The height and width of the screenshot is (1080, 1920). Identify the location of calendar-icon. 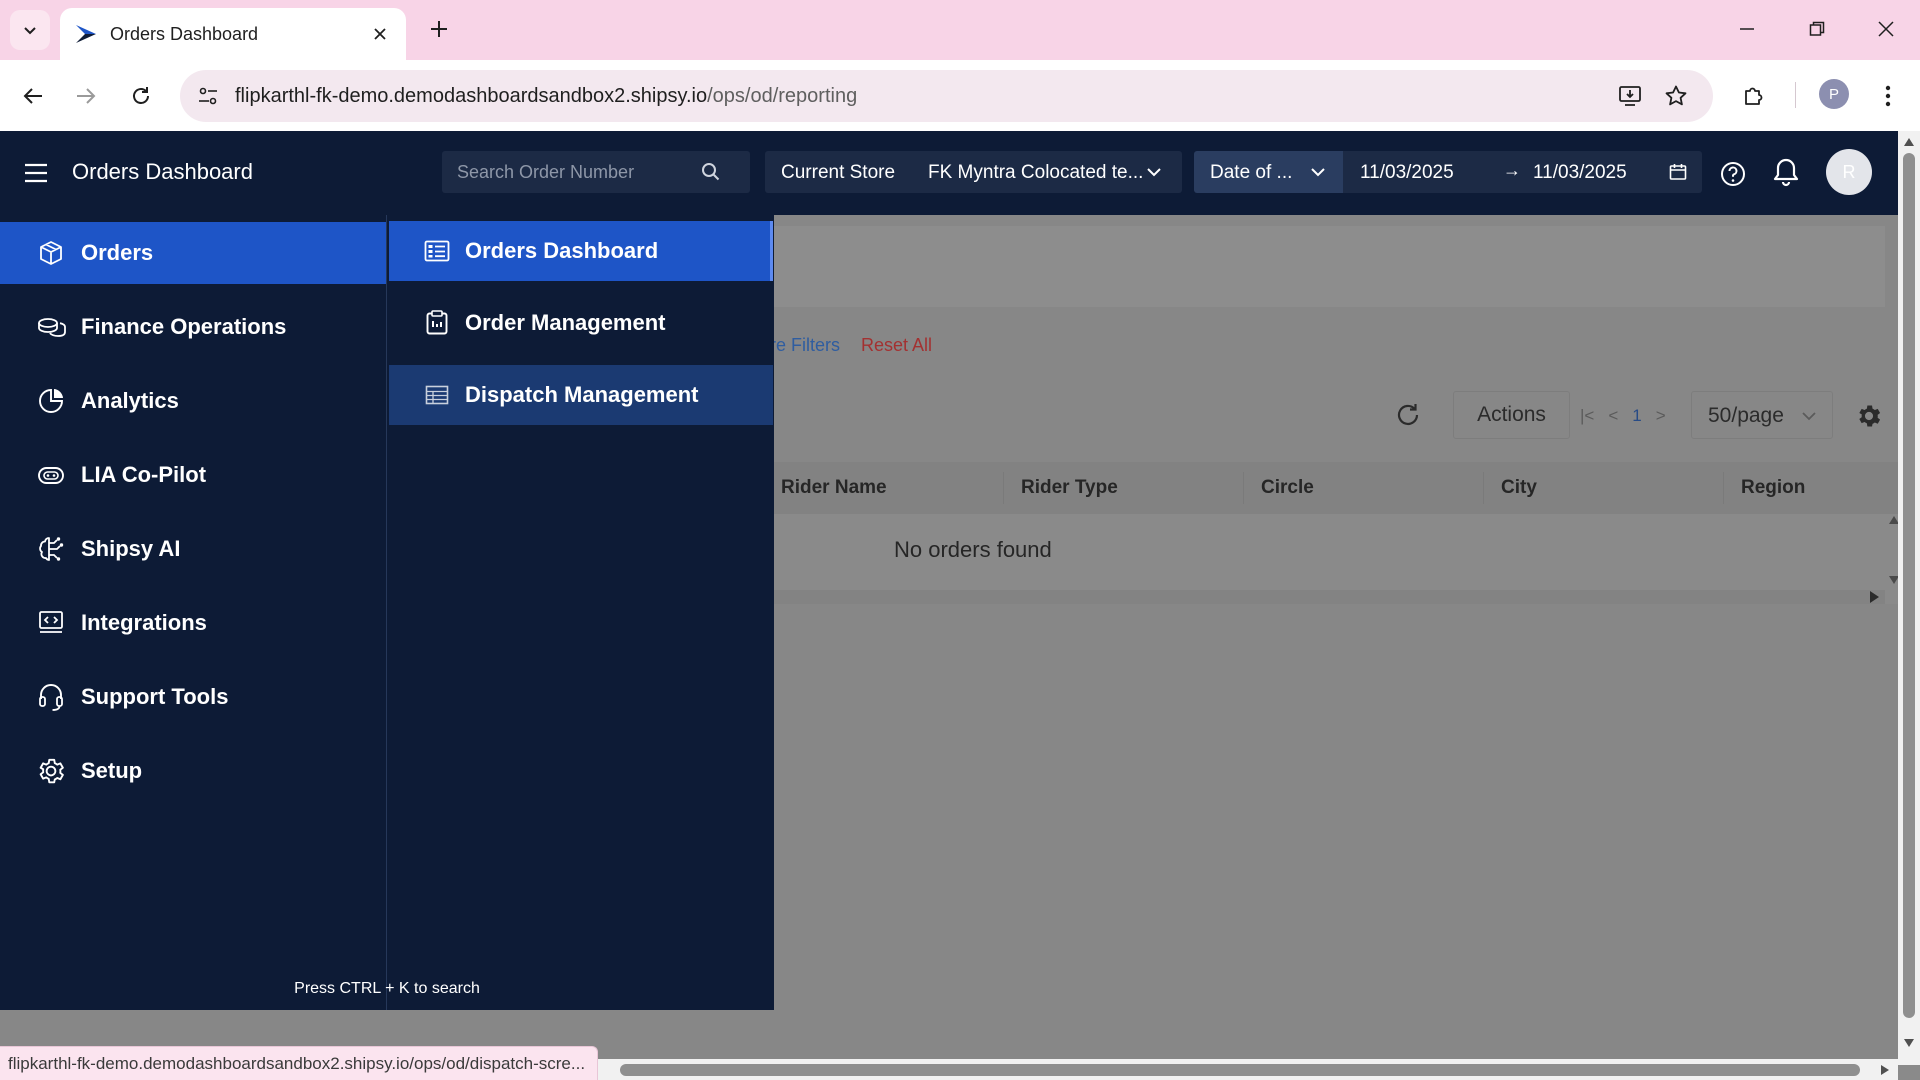
(1678, 172).